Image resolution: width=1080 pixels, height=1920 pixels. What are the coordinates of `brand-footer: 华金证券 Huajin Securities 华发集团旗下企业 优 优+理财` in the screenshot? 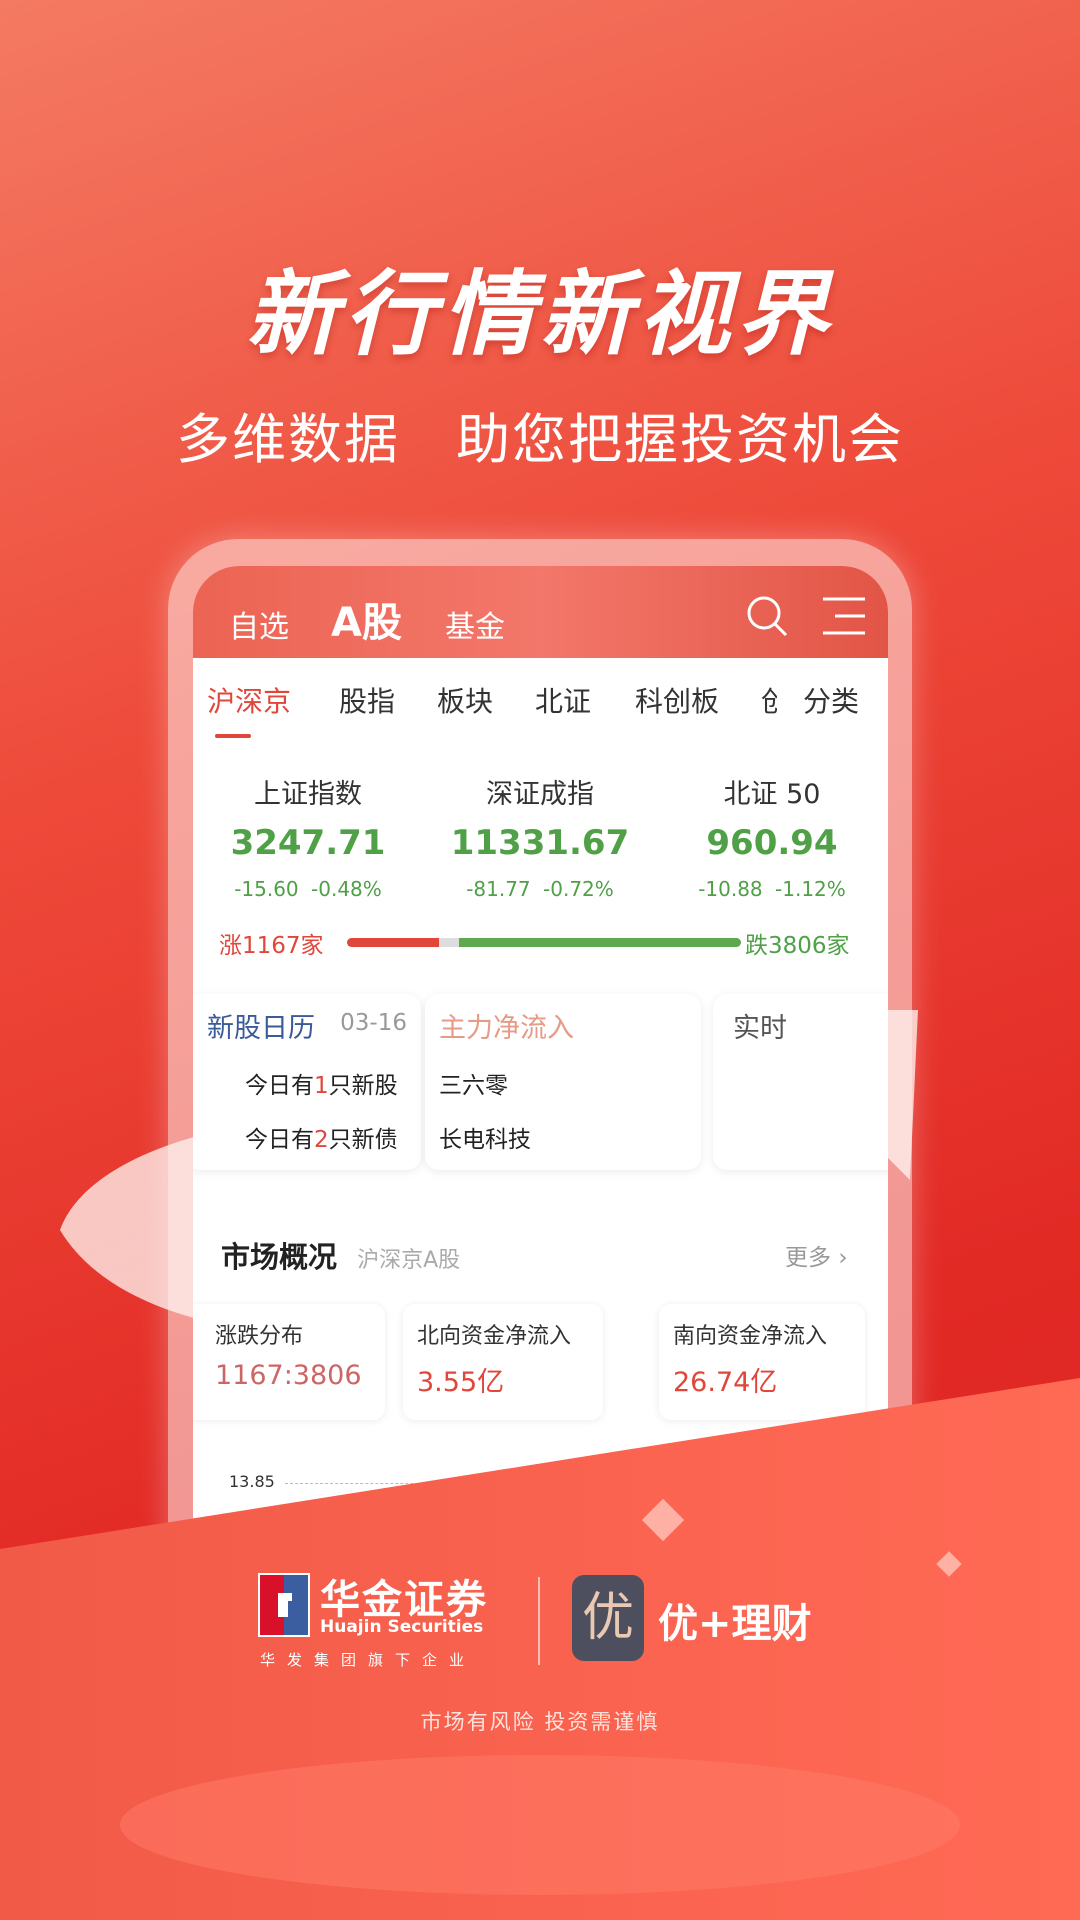 It's located at (558, 1628).